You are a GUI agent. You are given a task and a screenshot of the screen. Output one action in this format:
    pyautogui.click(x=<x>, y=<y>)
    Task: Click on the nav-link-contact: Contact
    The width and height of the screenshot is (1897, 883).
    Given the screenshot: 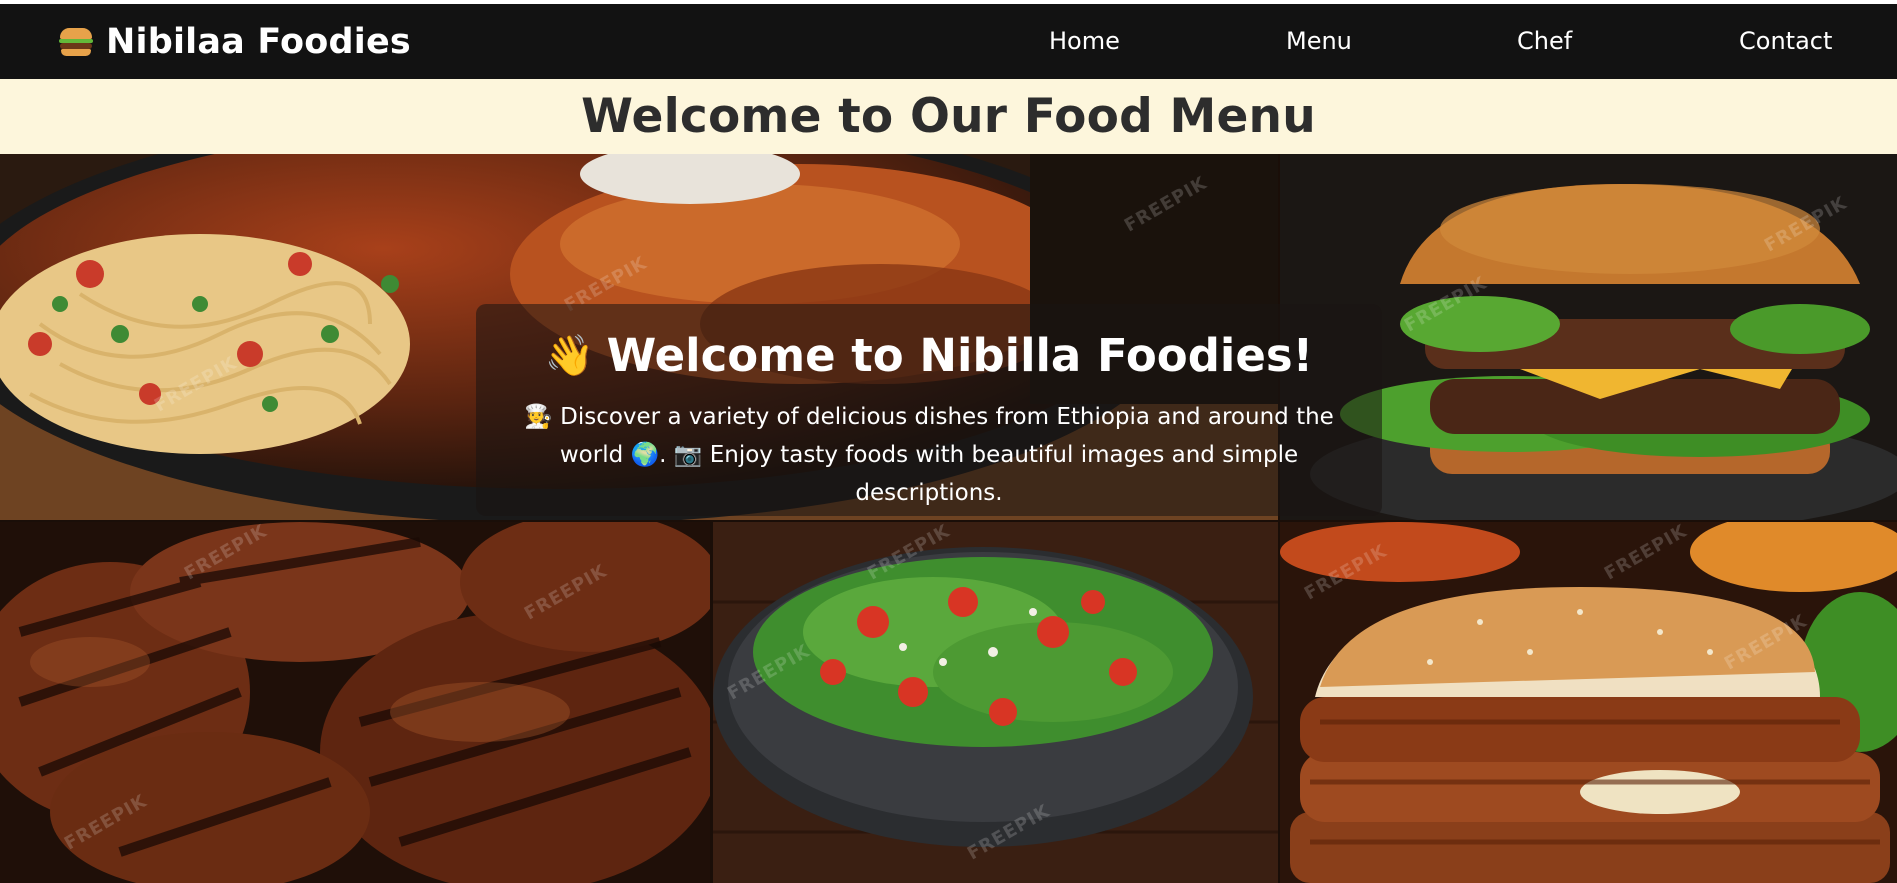 What is the action you would take?
    pyautogui.click(x=1785, y=41)
    